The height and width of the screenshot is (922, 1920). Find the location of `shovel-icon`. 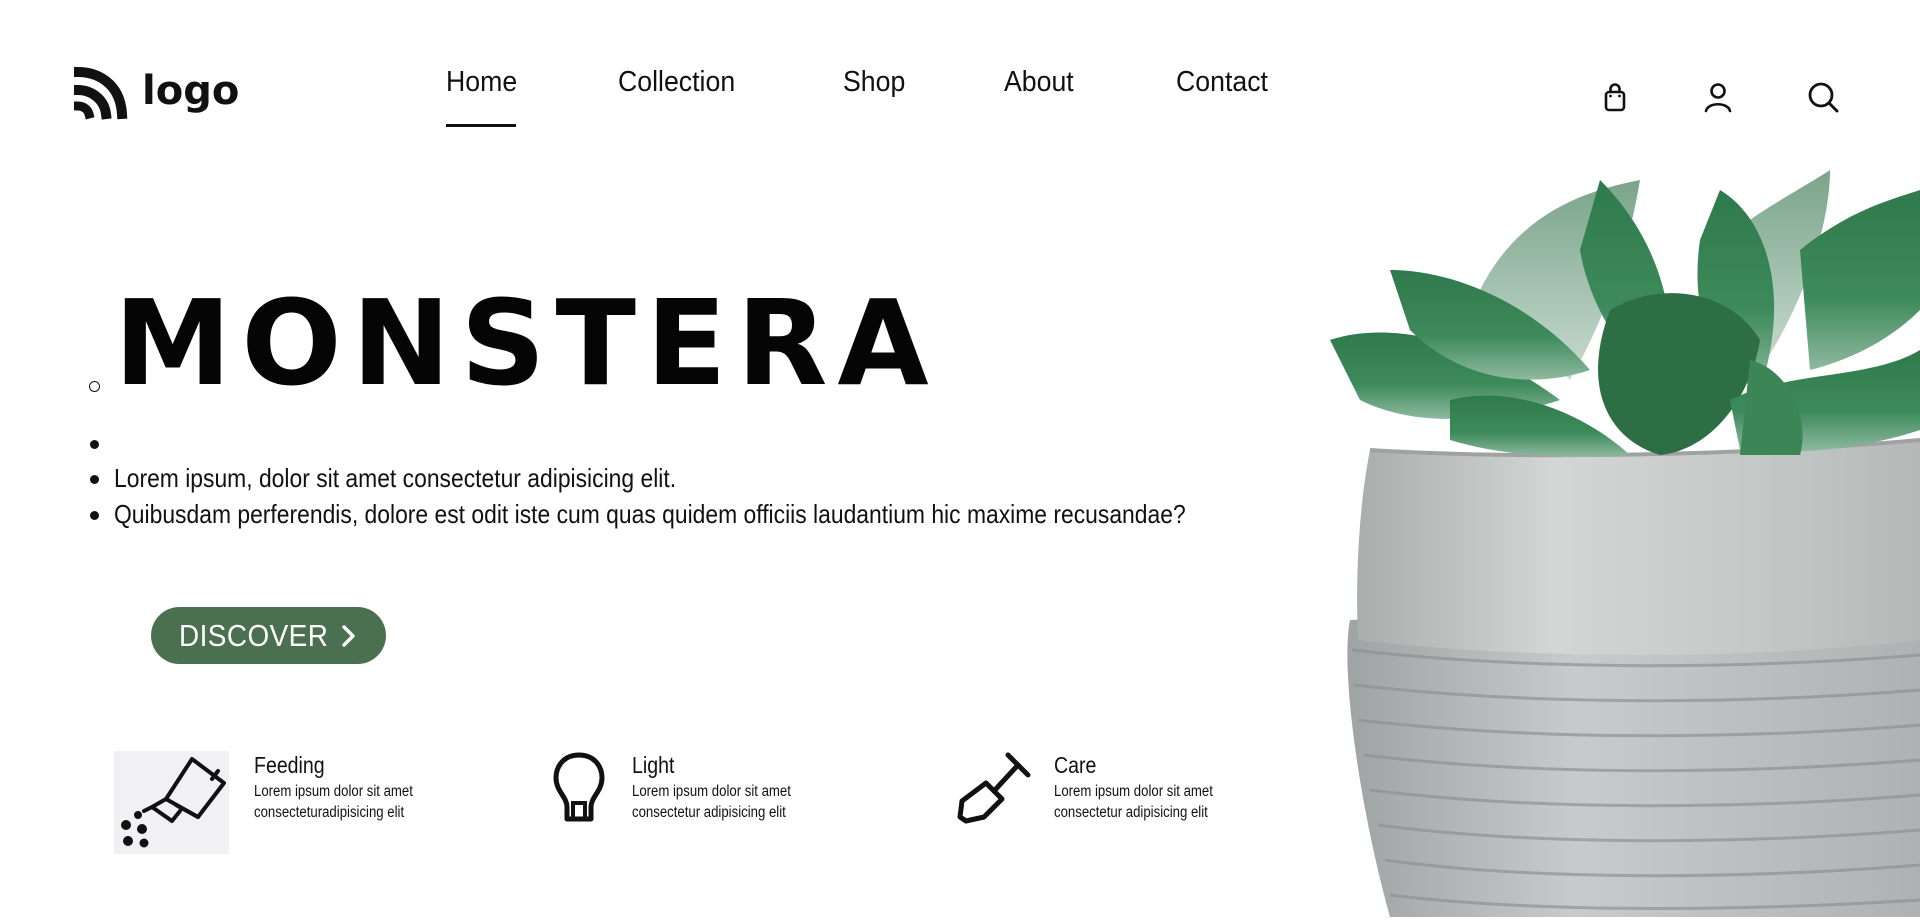

shovel-icon is located at coordinates (994, 789).